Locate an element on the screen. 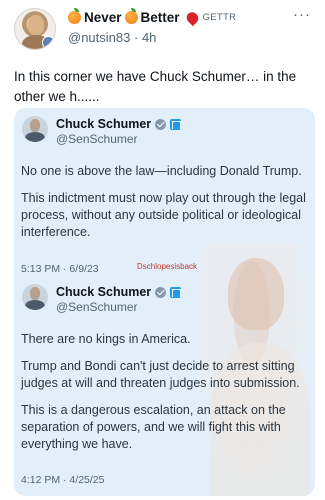 This screenshot has height=500, width=325. author-name: Never Better GETTR is located at coordinates (152, 17).